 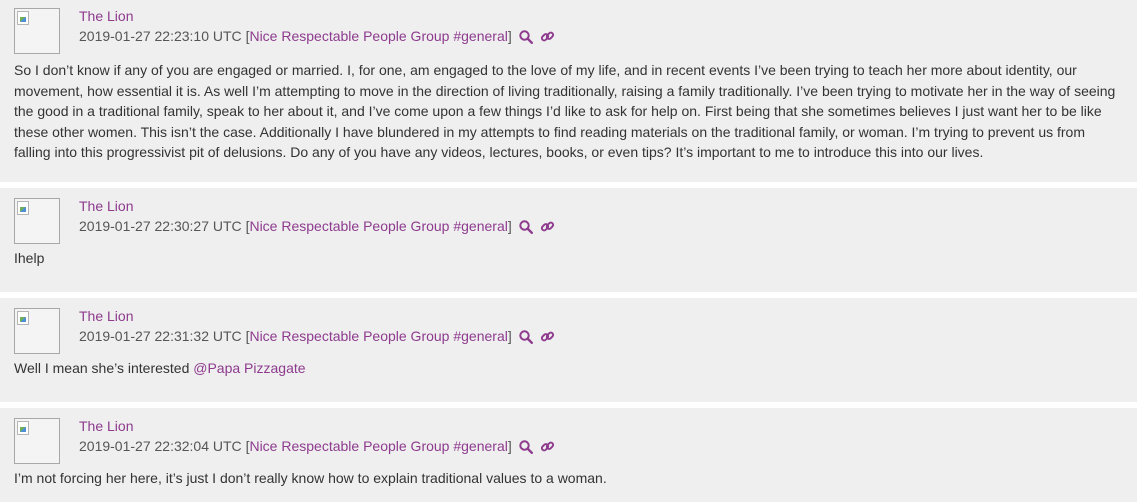 I want to click on message-timestamp: 2019-01-27 22:30:27 UTC, so click(x=160, y=226).